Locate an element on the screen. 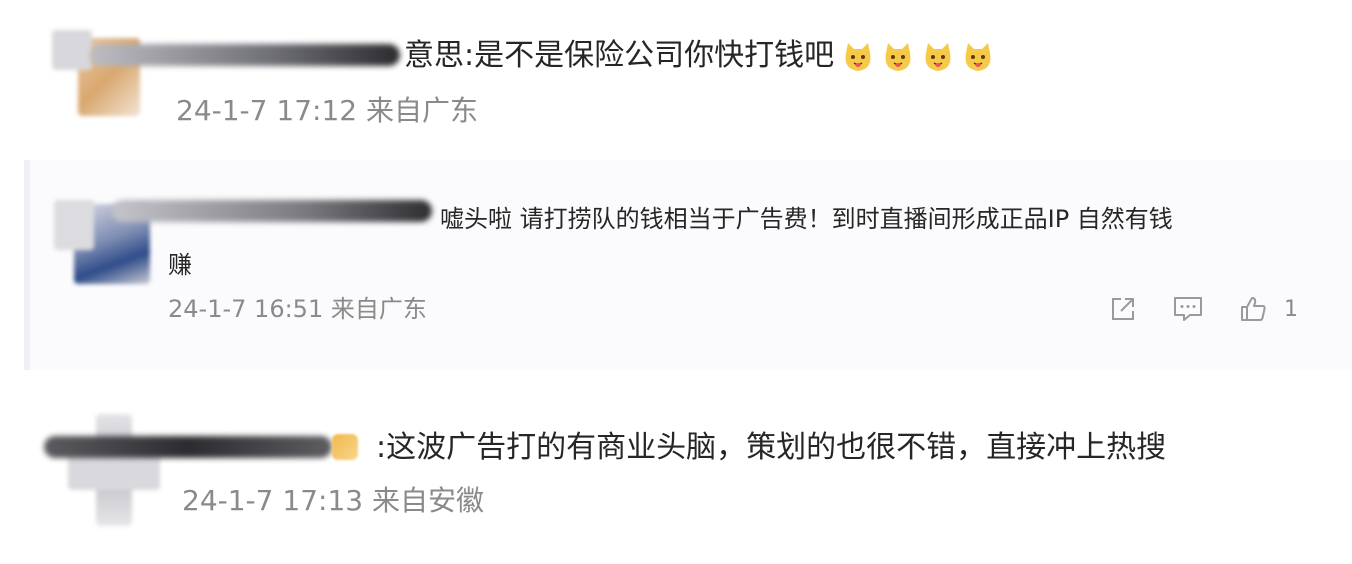 Image resolution: width=1352 pixels, height=564 pixels. like-button: 1 is located at coordinates (1268, 309).